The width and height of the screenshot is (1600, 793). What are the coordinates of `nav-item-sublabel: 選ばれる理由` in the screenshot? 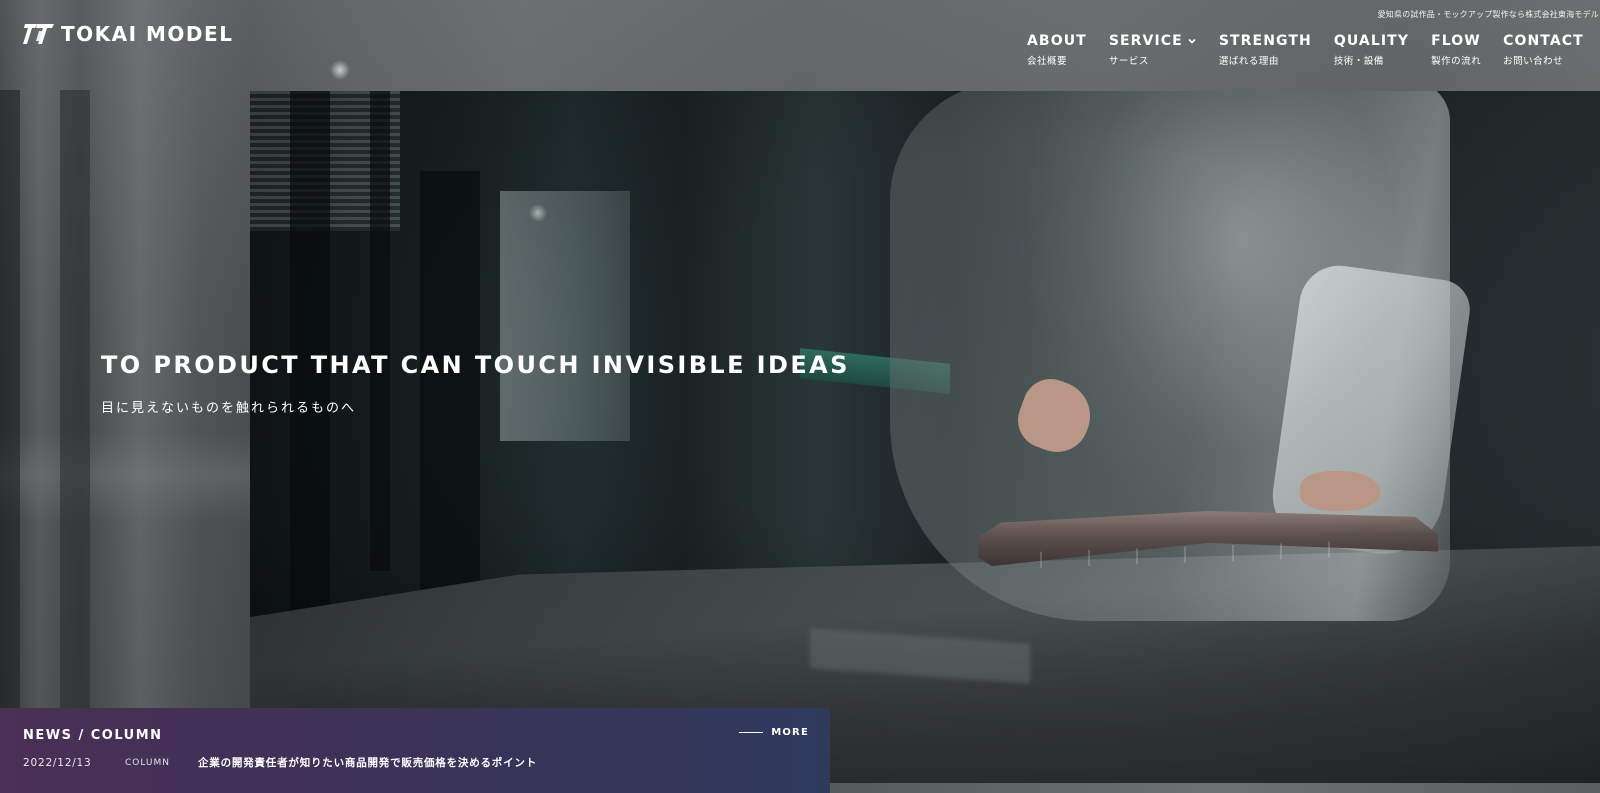 It's located at (1248, 61).